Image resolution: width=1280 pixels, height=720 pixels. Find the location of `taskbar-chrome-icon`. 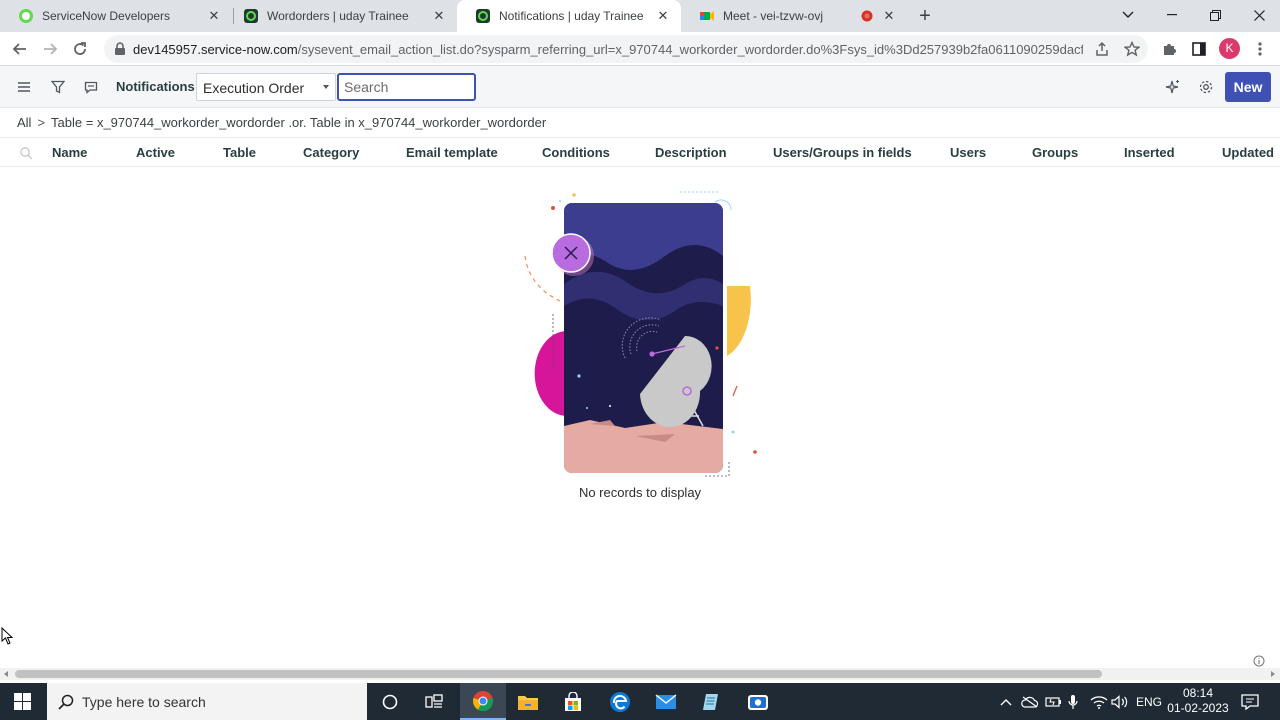

taskbar-chrome-icon is located at coordinates (483, 701).